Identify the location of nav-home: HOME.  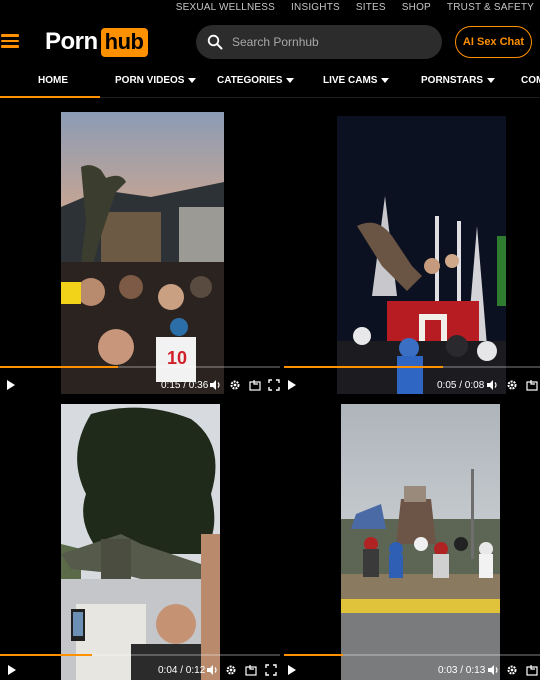
(53, 80).